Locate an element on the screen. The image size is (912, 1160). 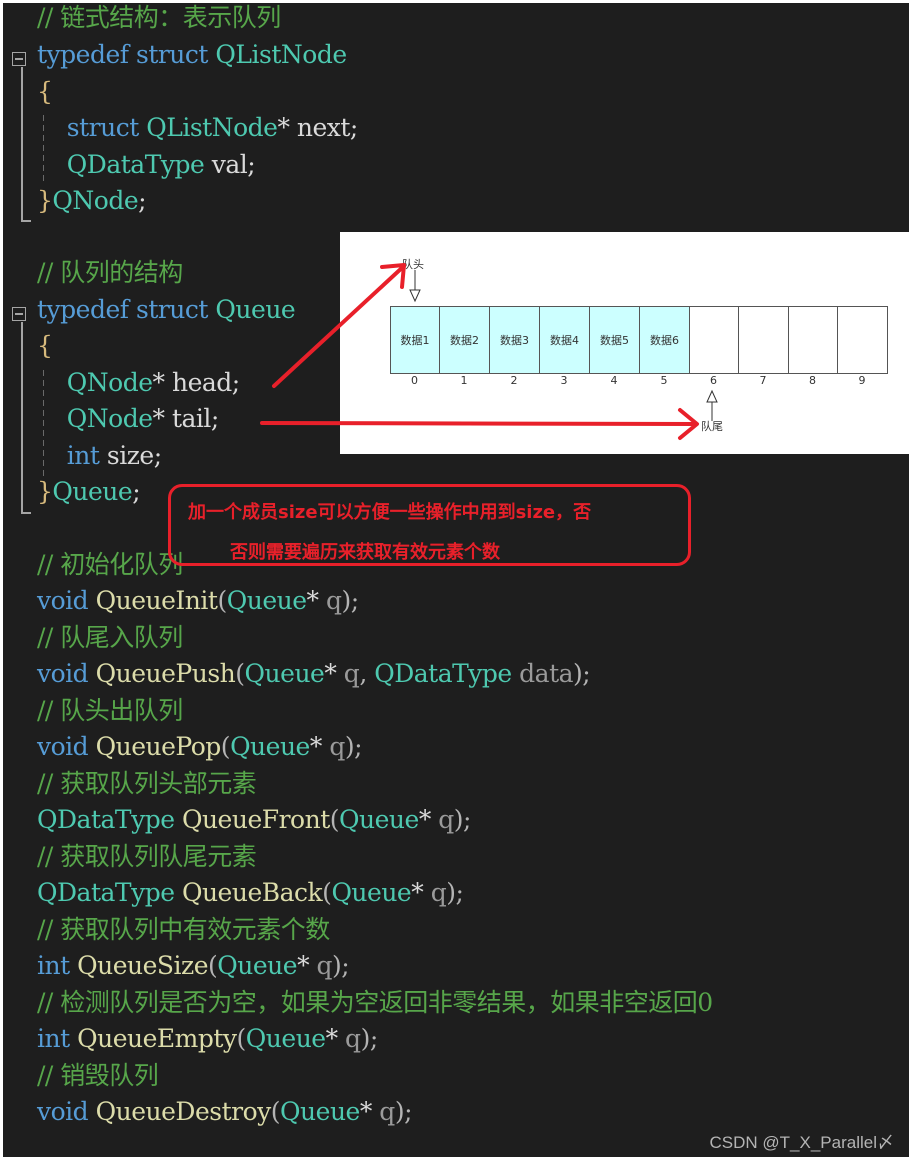
code-token: // 队尾入队列 is located at coordinates (110, 637).